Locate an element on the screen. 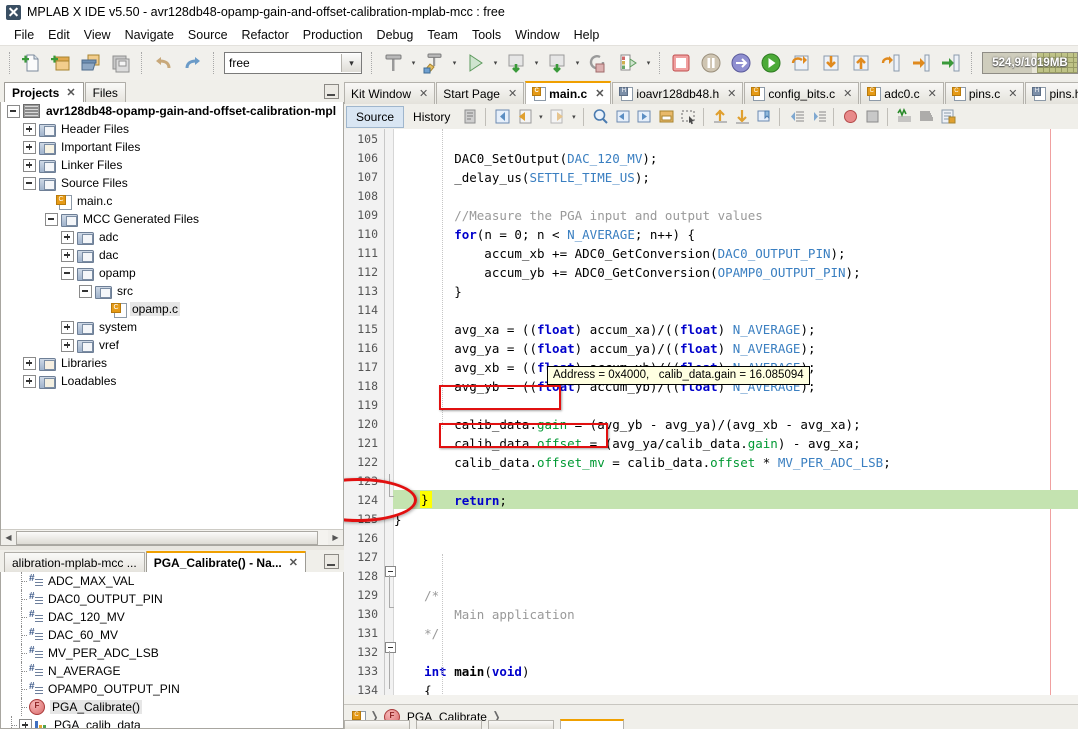 The height and width of the screenshot is (729, 1078). menu-debug: Debug is located at coordinates (395, 35).